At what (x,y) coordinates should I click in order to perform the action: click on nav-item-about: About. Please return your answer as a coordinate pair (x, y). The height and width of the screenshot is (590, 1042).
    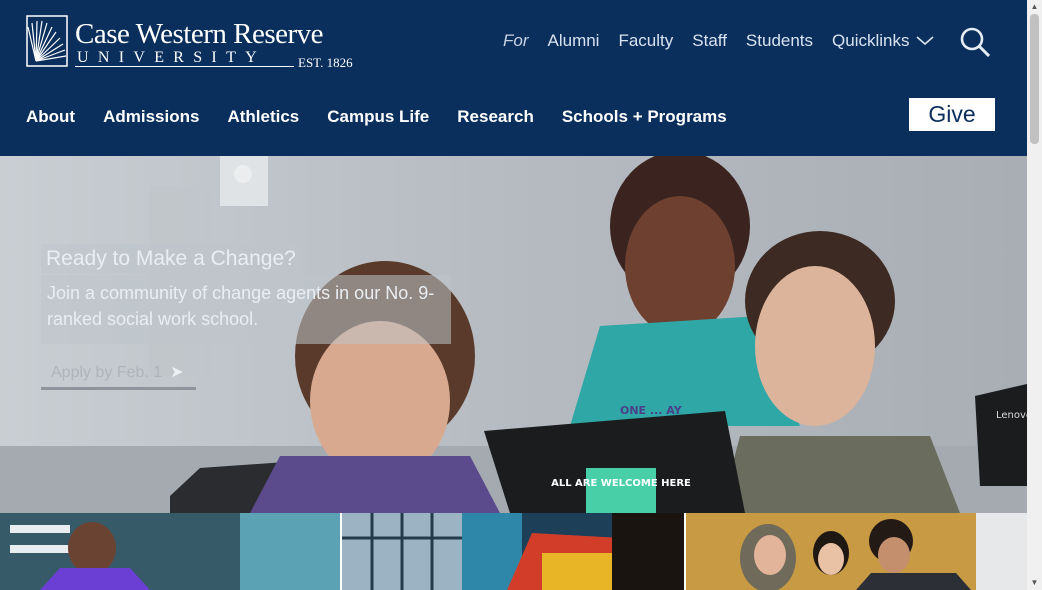
    Looking at the image, I should click on (50, 117).